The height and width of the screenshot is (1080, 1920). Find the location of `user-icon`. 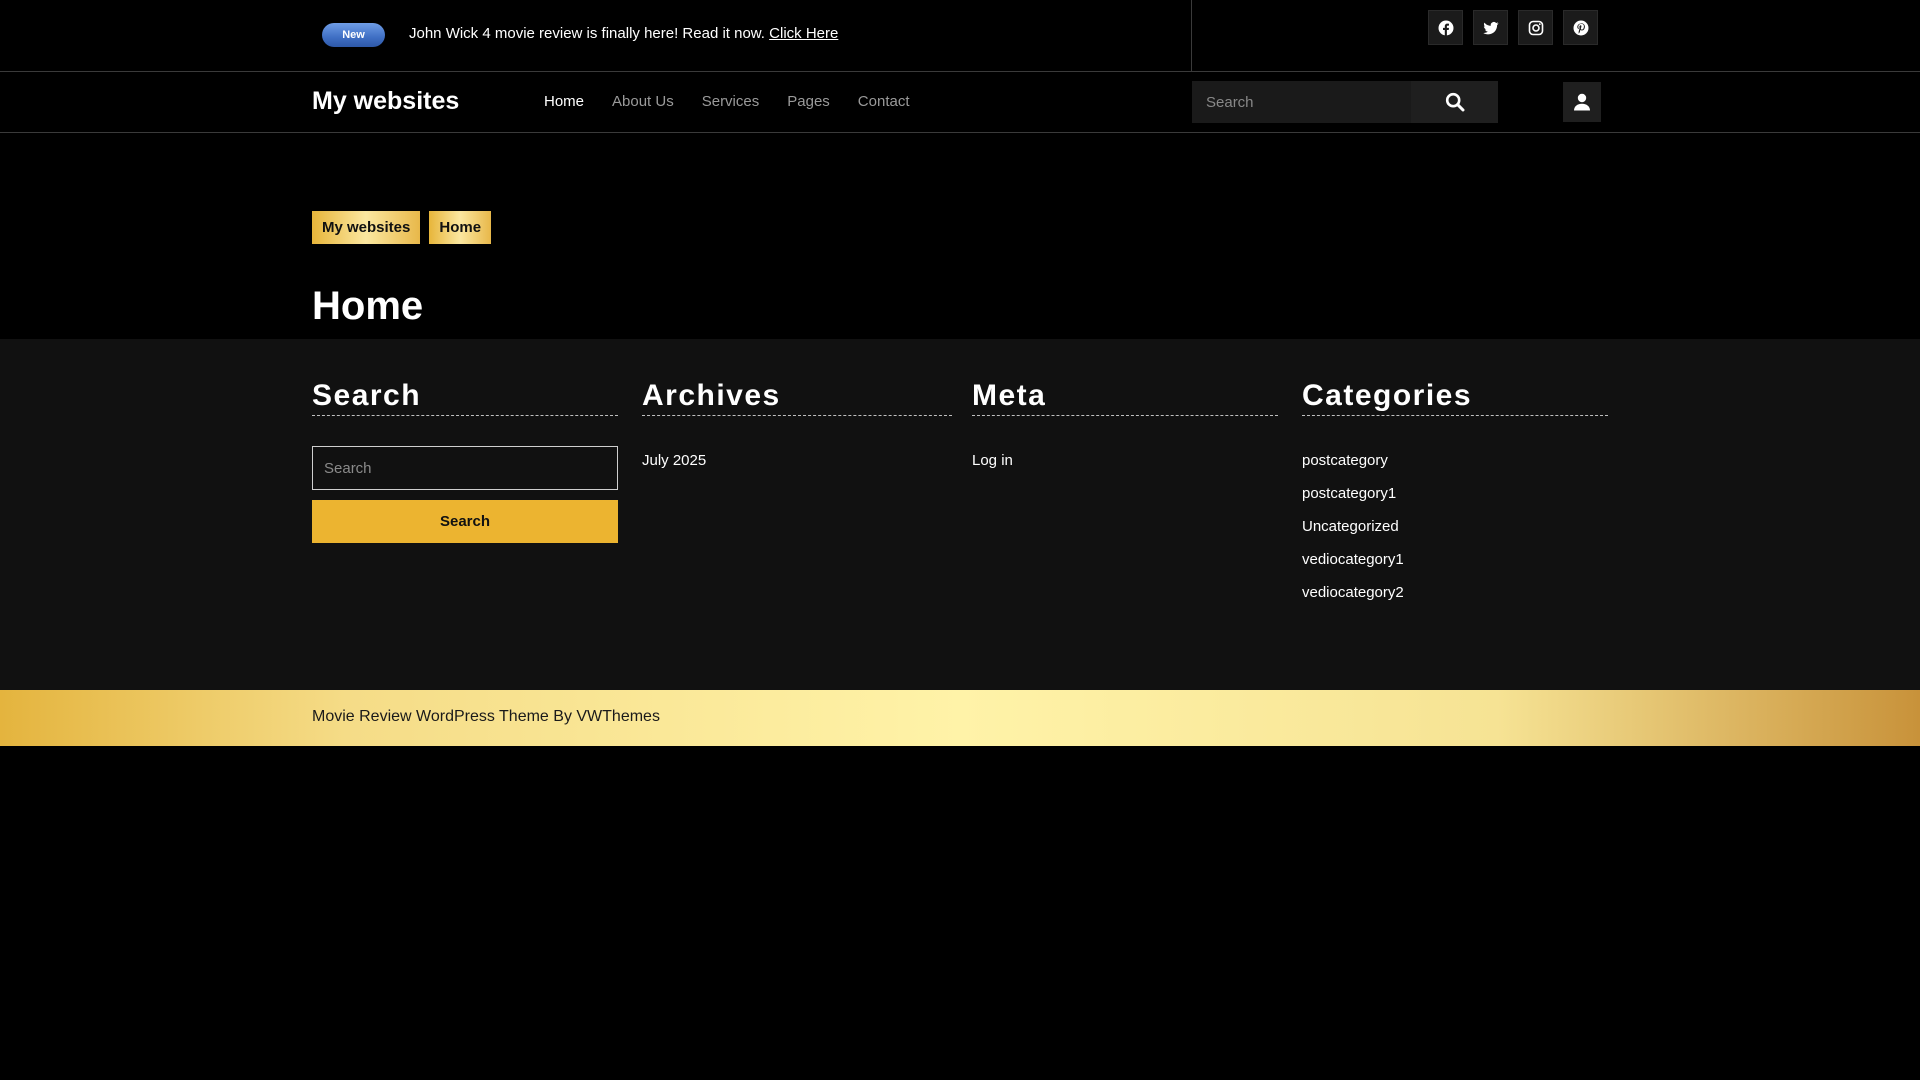

user-icon is located at coordinates (1582, 102).